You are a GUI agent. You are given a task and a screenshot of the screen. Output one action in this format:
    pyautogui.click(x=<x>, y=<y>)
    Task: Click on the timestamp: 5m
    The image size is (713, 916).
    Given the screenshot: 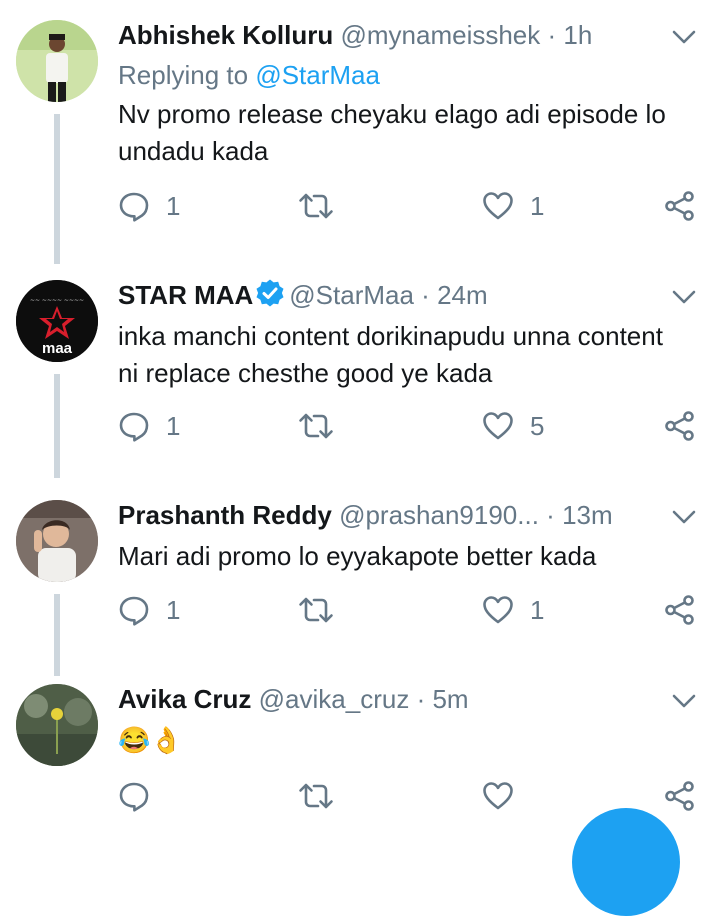 What is the action you would take?
    pyautogui.click(x=450, y=699)
    